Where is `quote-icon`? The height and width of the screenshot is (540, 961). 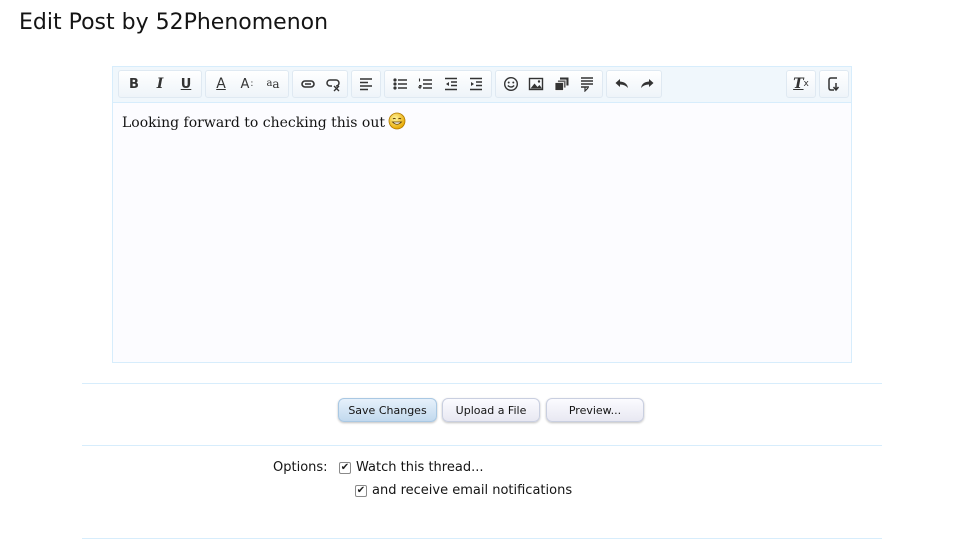 quote-icon is located at coordinates (588, 84).